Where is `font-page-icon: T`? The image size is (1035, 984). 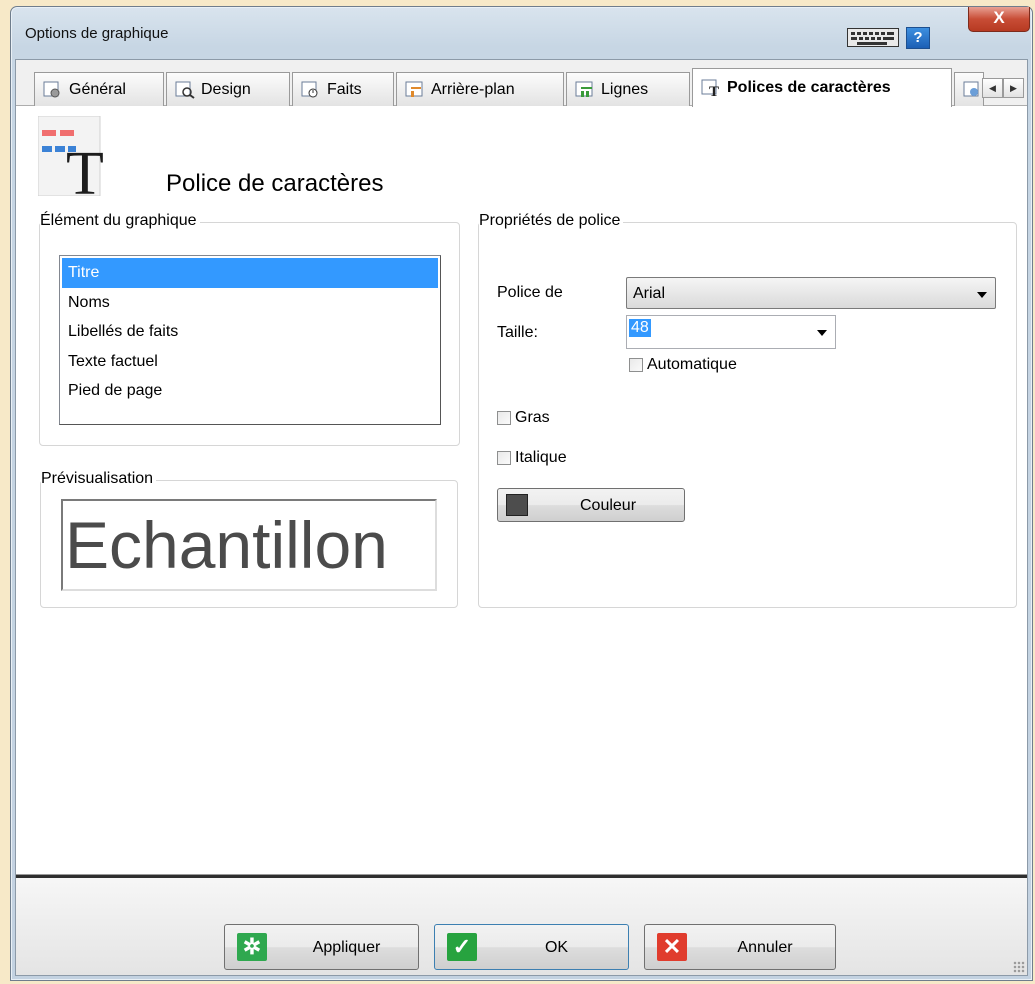
font-page-icon: T is located at coordinates (71, 156).